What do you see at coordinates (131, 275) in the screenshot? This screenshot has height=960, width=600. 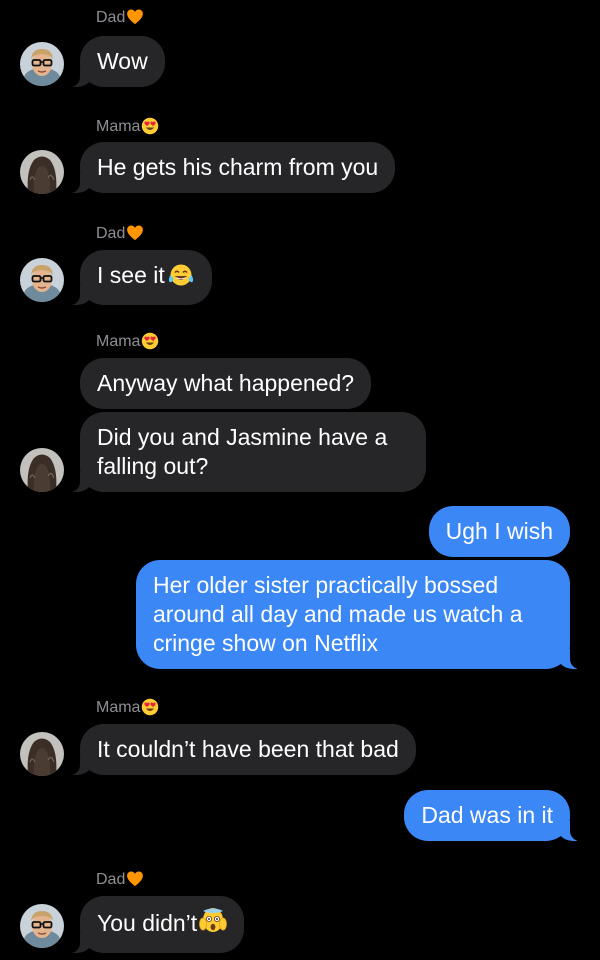 I see `message-text: I see it` at bounding box center [131, 275].